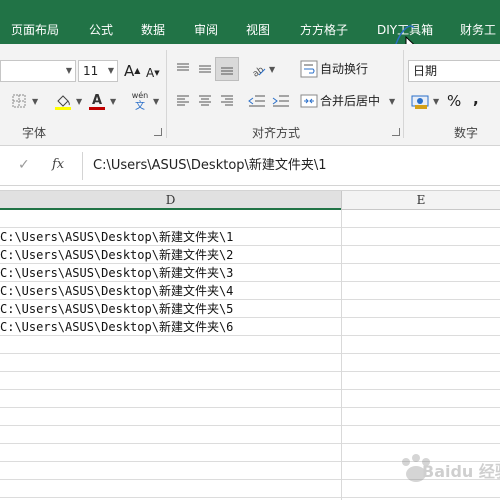 This screenshot has width=500, height=500. I want to click on increase-indent-icon, so click(280, 101).